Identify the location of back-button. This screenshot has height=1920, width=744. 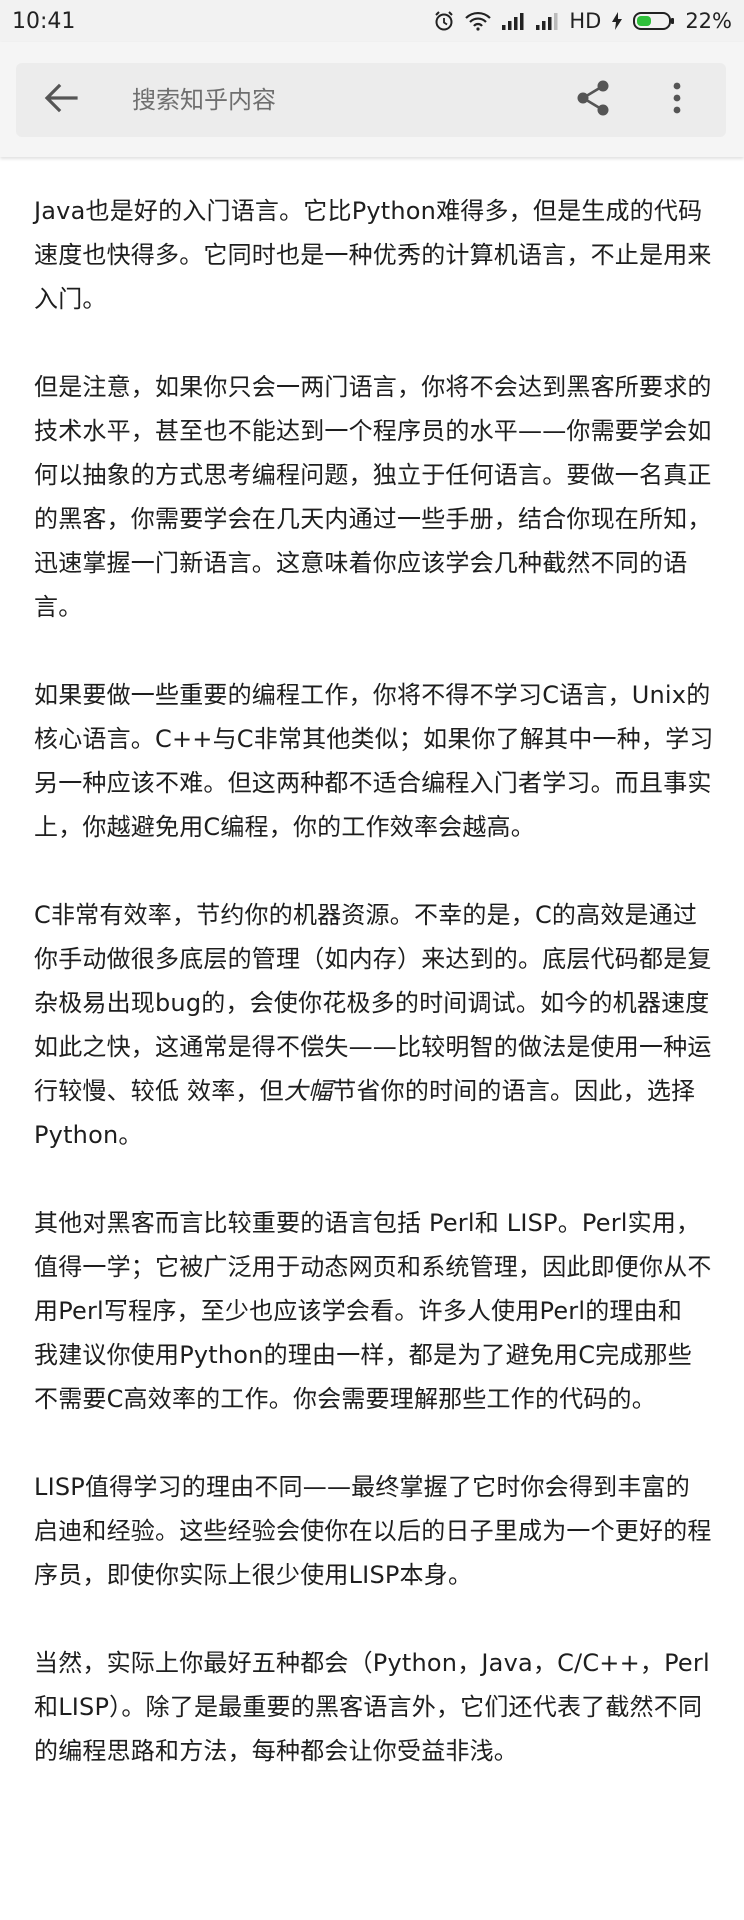
(61, 100).